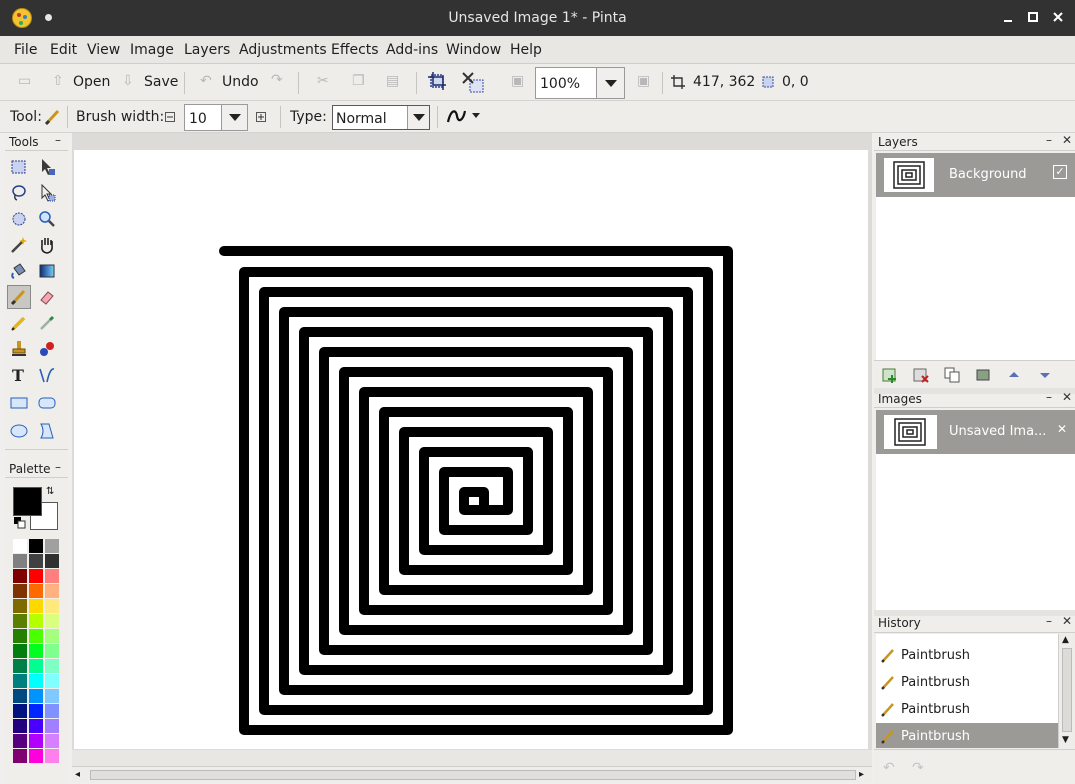 The height and width of the screenshot is (784, 1075). Describe the element at coordinates (1058, 17) in the screenshot. I see `close-icon` at that location.